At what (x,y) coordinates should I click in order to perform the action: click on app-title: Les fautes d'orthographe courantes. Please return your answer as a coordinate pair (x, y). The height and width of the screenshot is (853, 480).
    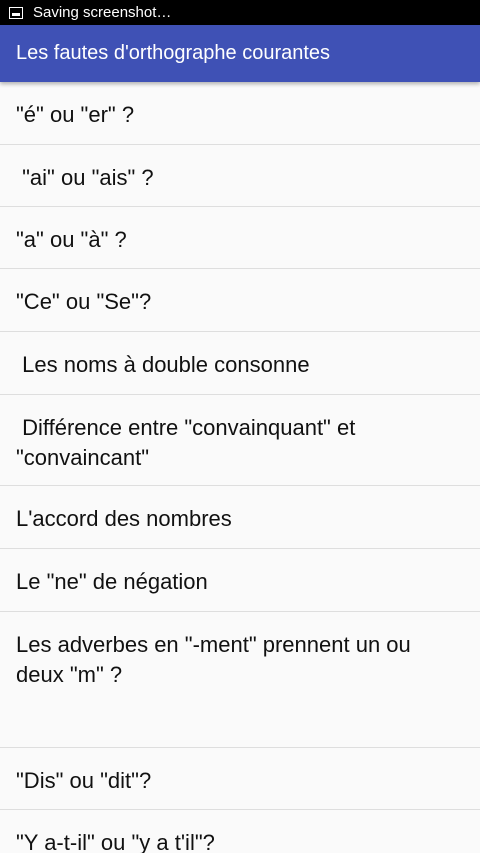
    Looking at the image, I should click on (173, 53).